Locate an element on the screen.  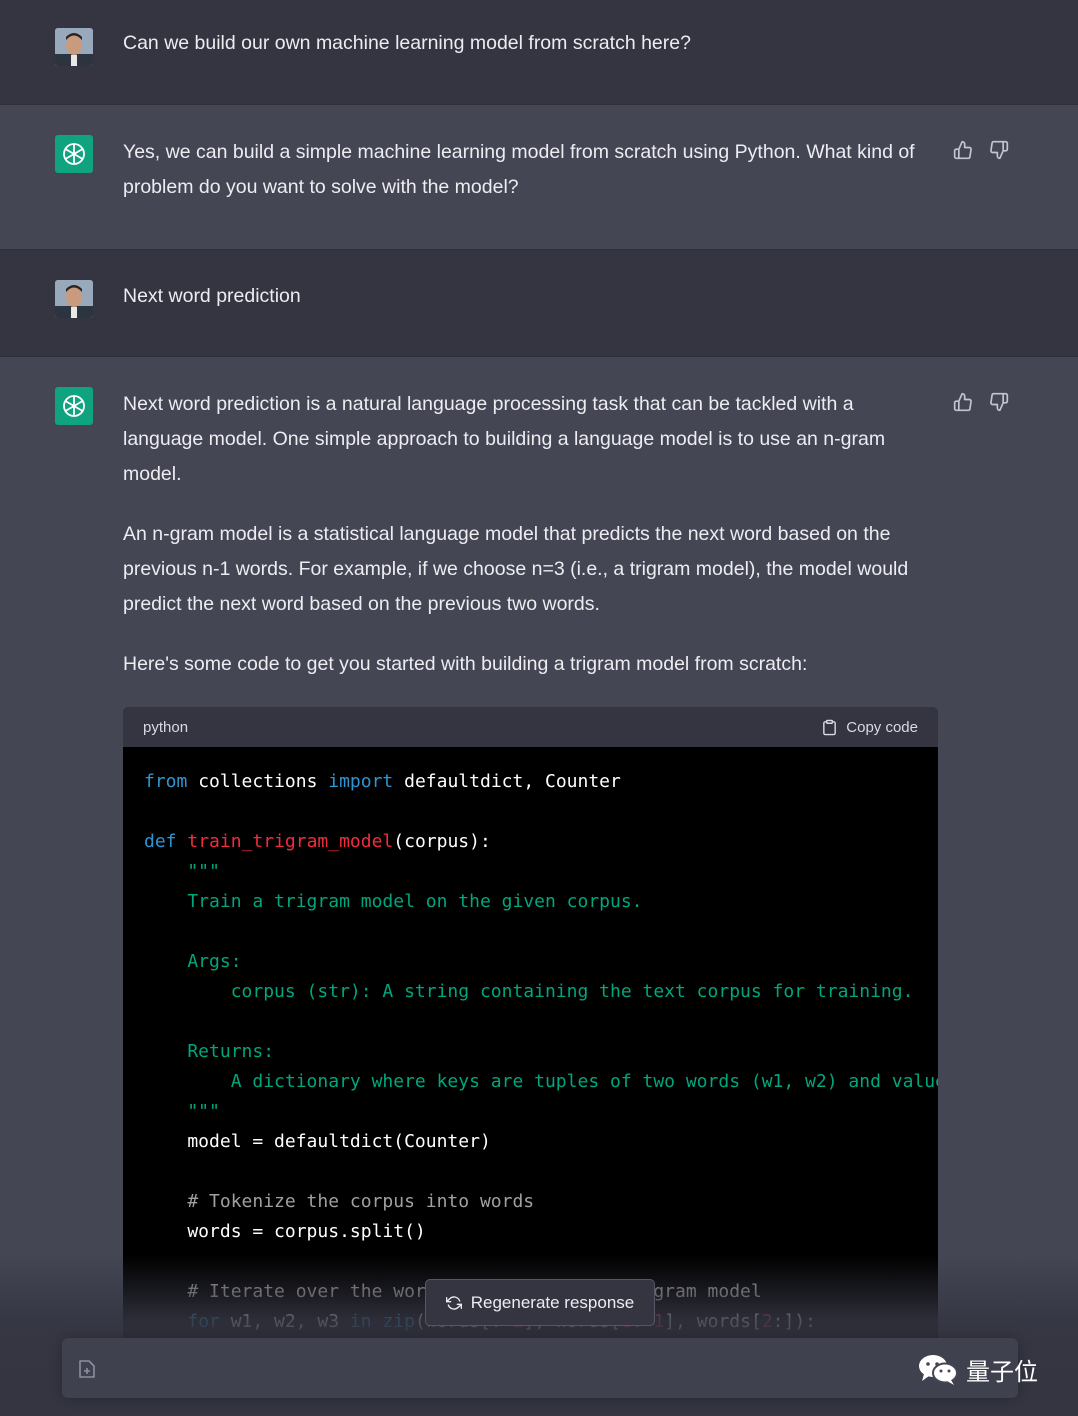
code-line: # Tokenize the corpus into words is located at coordinates (541, 1202).